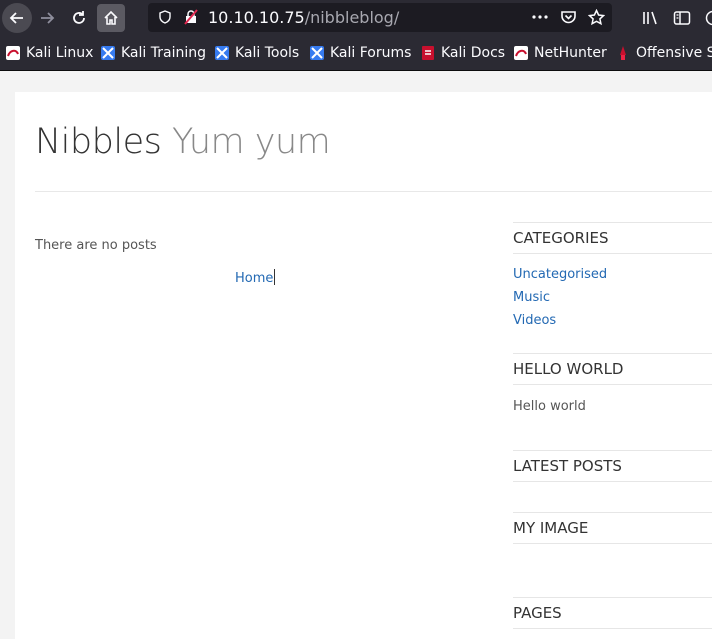 The height and width of the screenshot is (639, 712). I want to click on bookmark-label: Kali Forums, so click(371, 53).